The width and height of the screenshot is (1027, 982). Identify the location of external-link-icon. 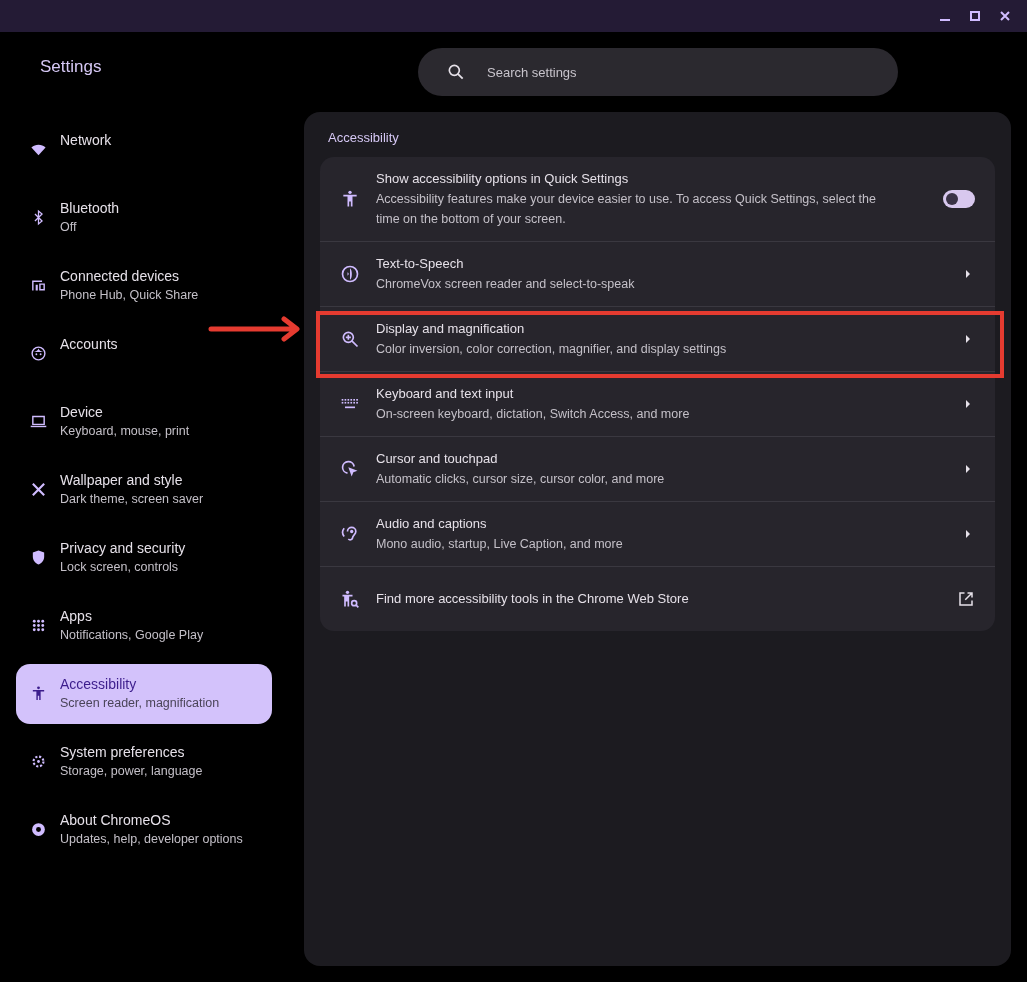
(966, 599).